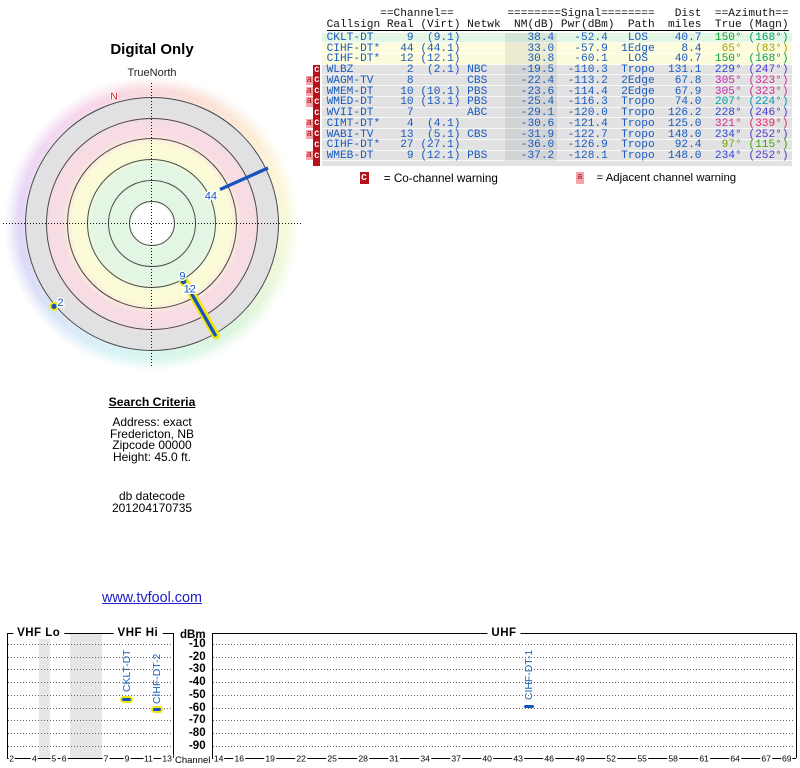  Describe the element at coordinates (190, 289) in the screenshot. I see `svg-text: 12` at that location.